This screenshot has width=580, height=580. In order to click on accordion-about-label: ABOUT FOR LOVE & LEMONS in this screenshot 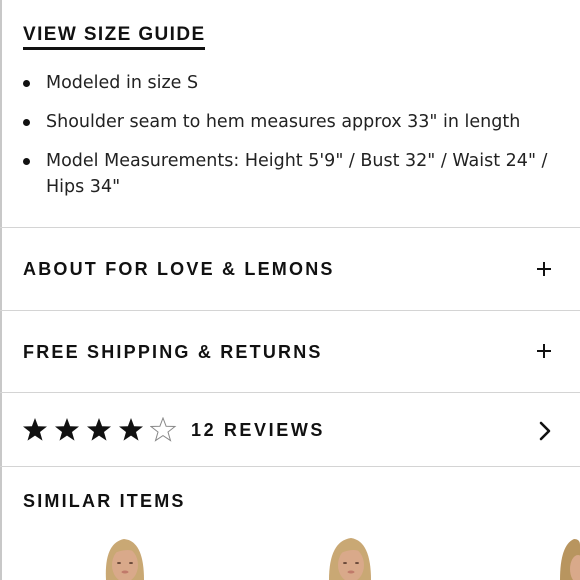, I will do `click(179, 269)`.